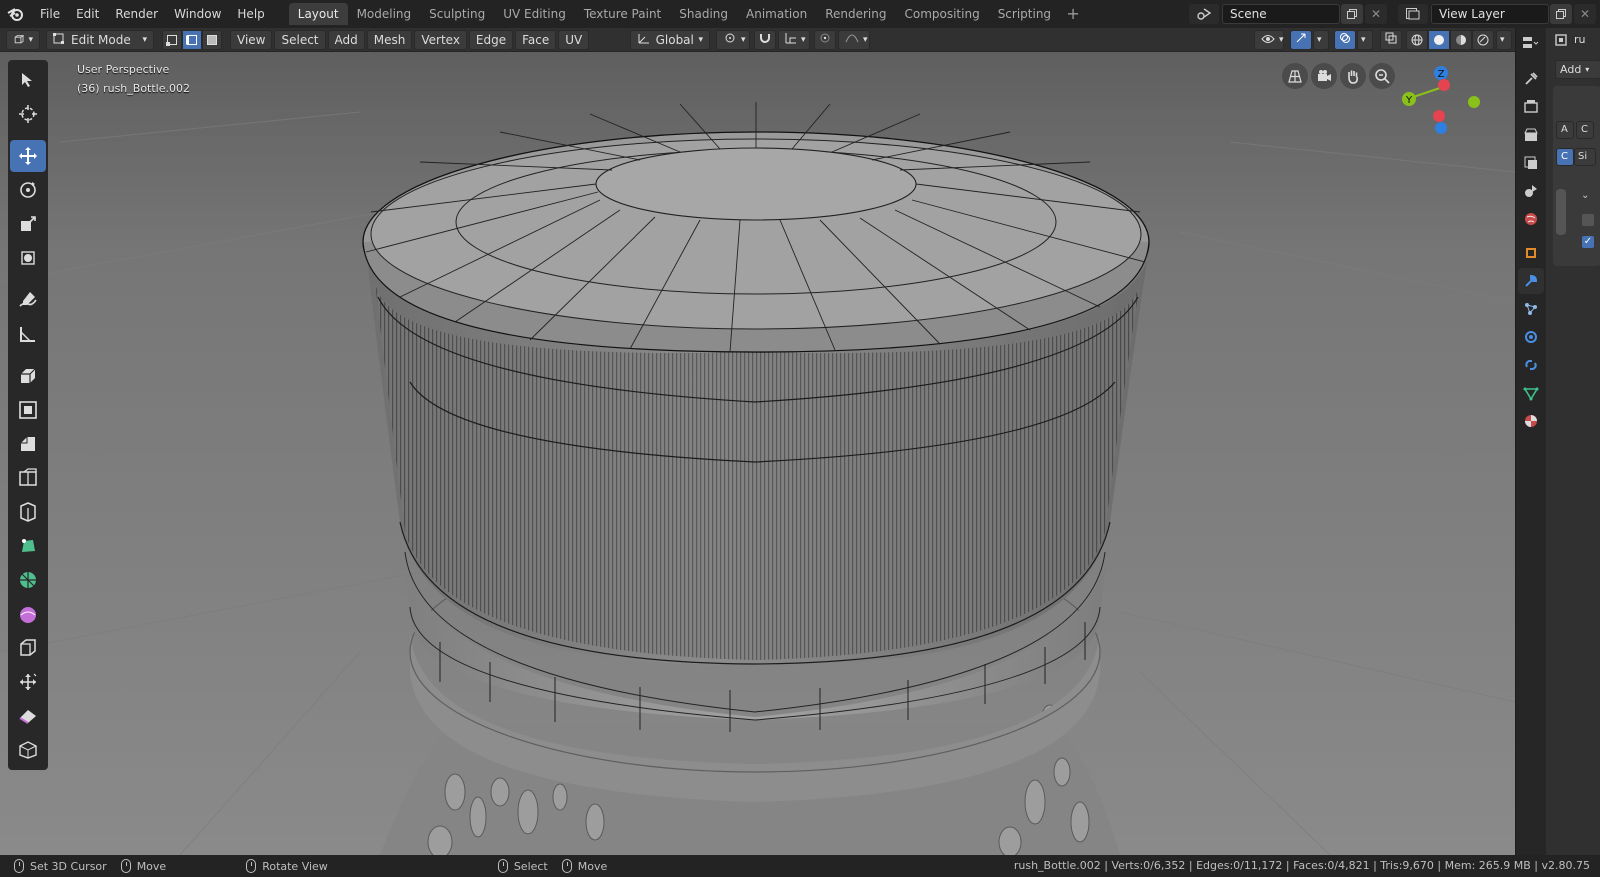 The image size is (1600, 877). What do you see at coordinates (1585, 157) in the screenshot?
I see `sides-field: Si` at bounding box center [1585, 157].